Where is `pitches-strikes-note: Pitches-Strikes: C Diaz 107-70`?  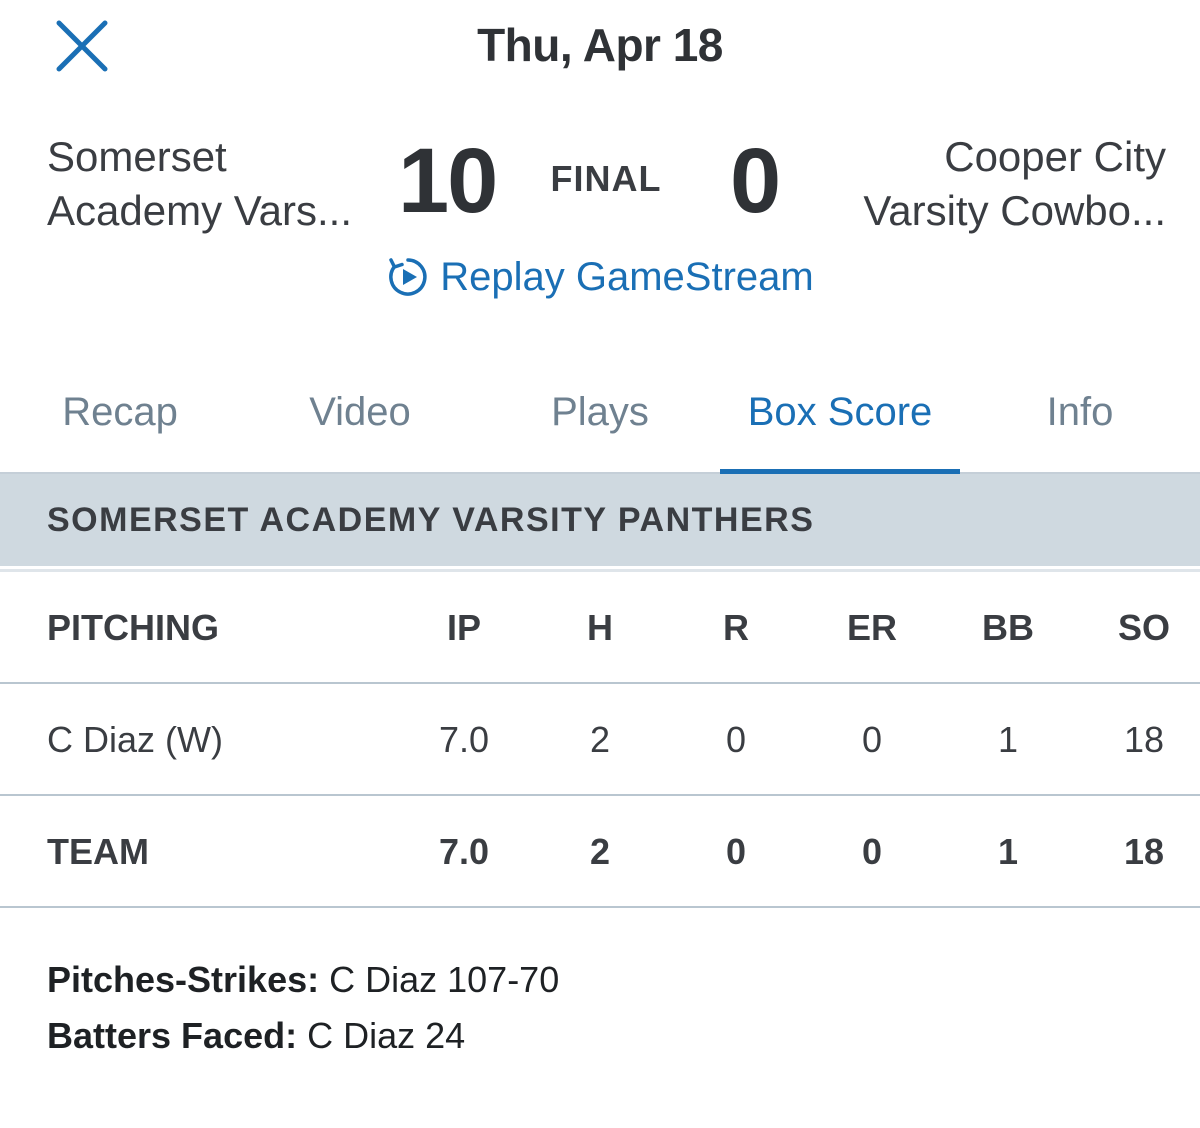 pitches-strikes-note: Pitches-Strikes: C Diaz 107-70 is located at coordinates (303, 980).